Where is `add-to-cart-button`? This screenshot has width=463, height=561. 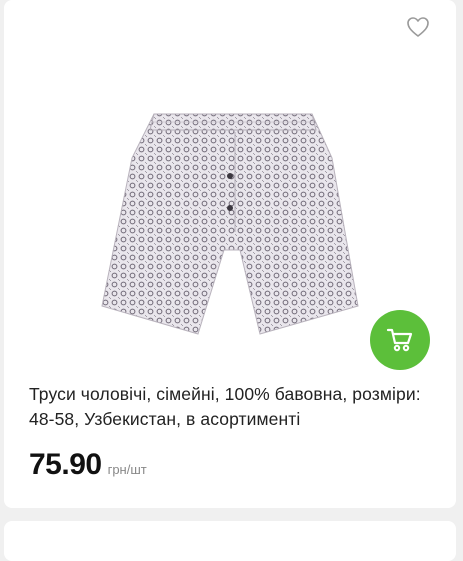
add-to-cart-button is located at coordinates (400, 340).